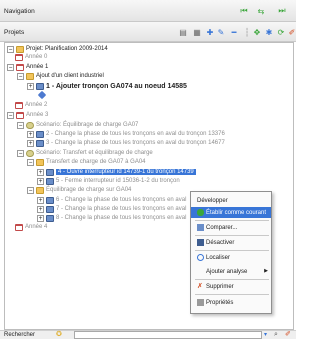 The image size is (320, 339). What do you see at coordinates (197, 32) in the screenshot?
I see `properties-icon: ▦` at bounding box center [197, 32].